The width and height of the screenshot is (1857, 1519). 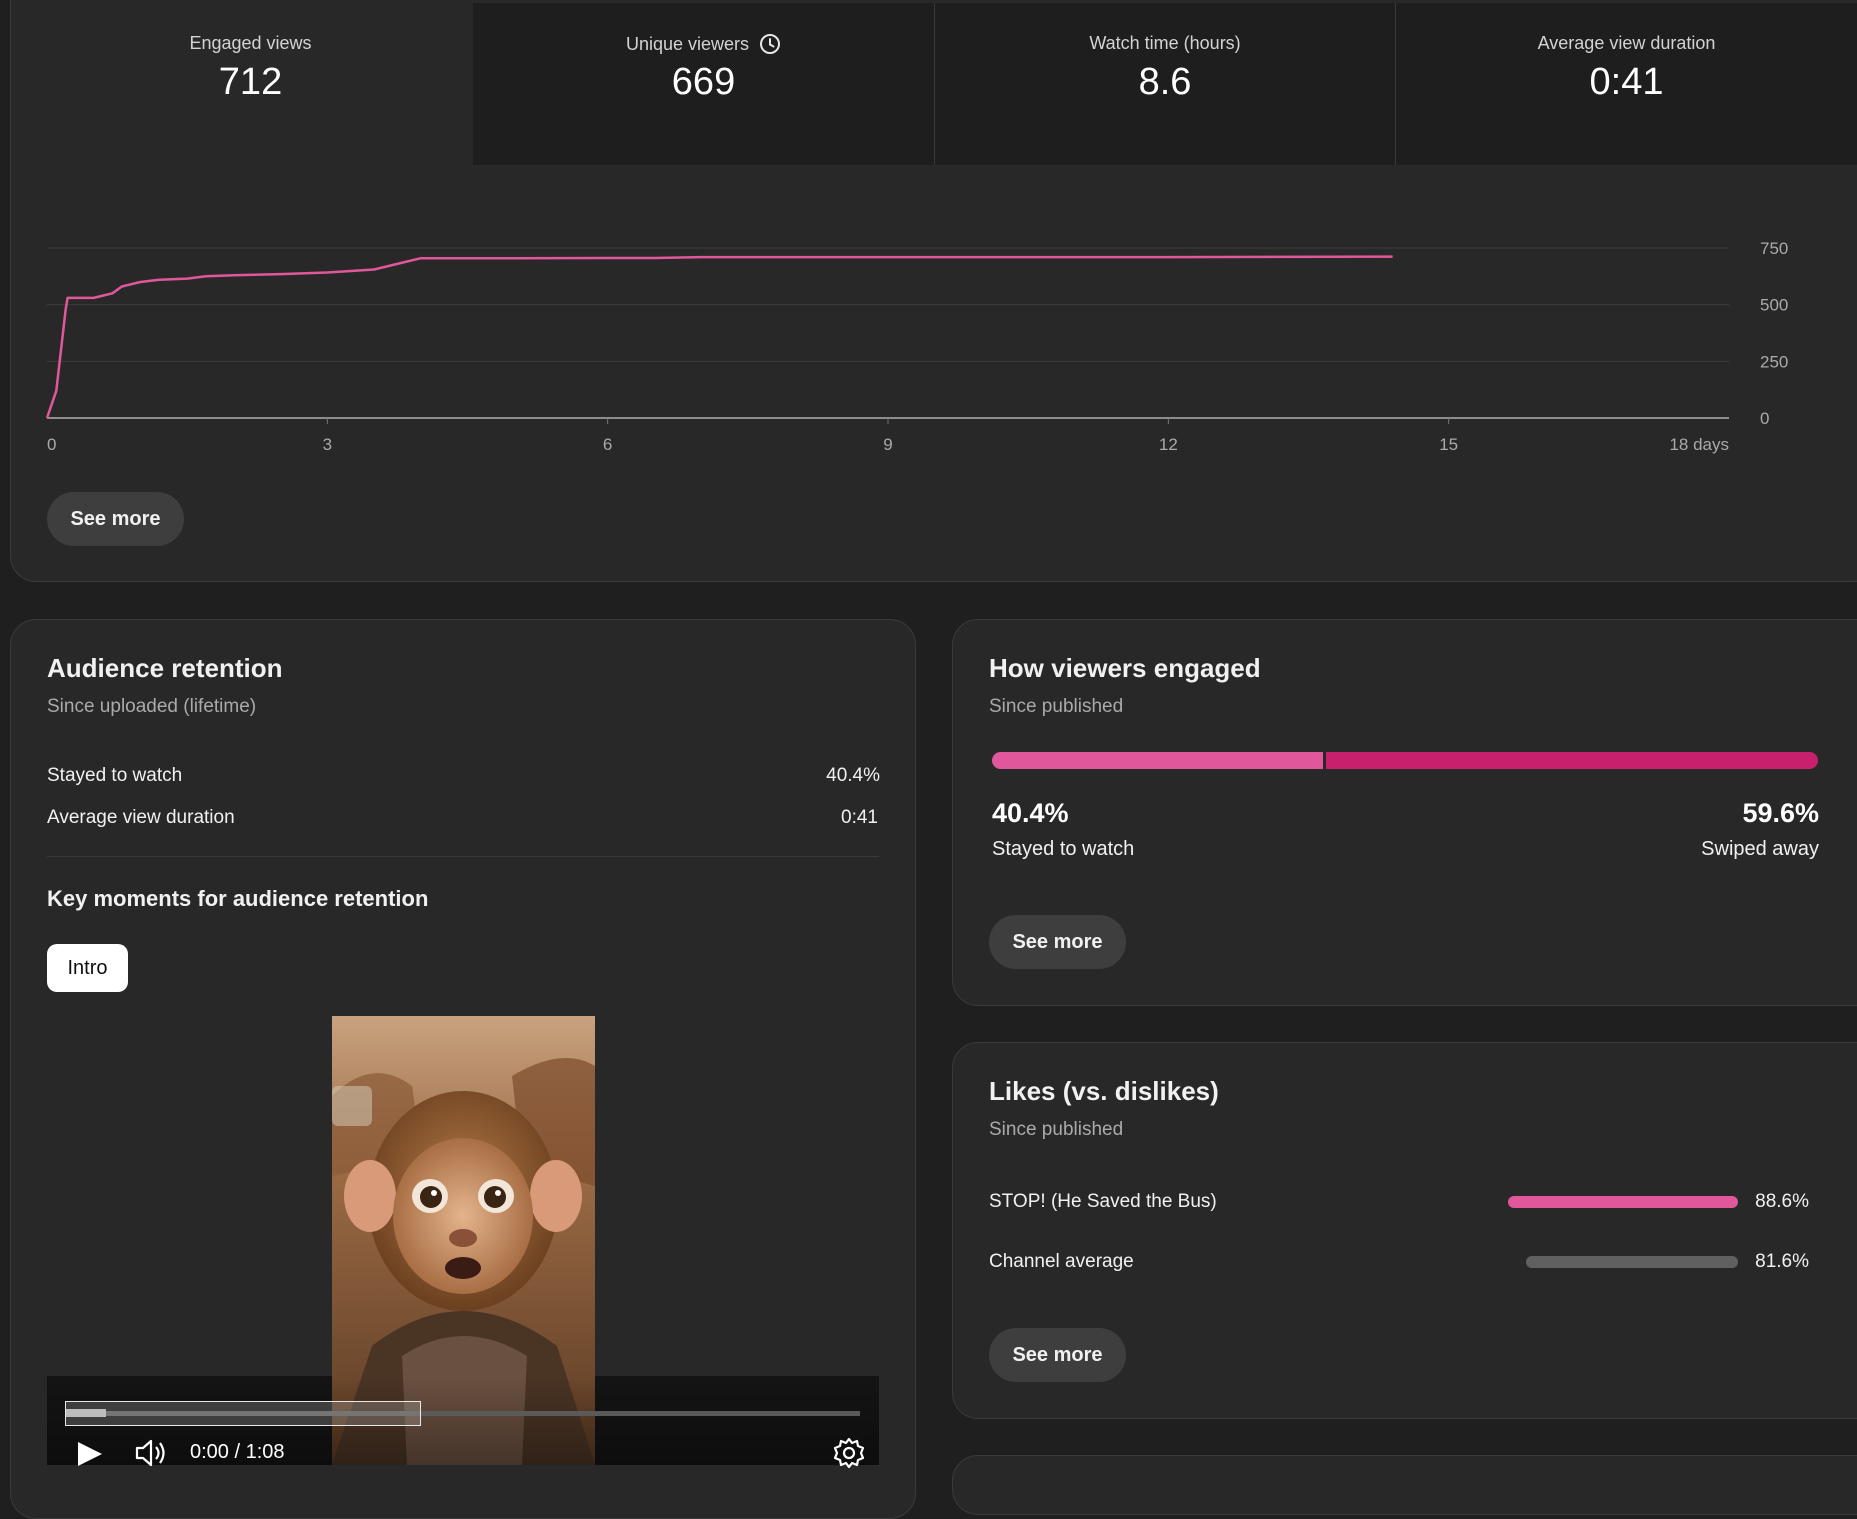 What do you see at coordinates (607, 444) in the screenshot?
I see `x-tick-label: 6` at bounding box center [607, 444].